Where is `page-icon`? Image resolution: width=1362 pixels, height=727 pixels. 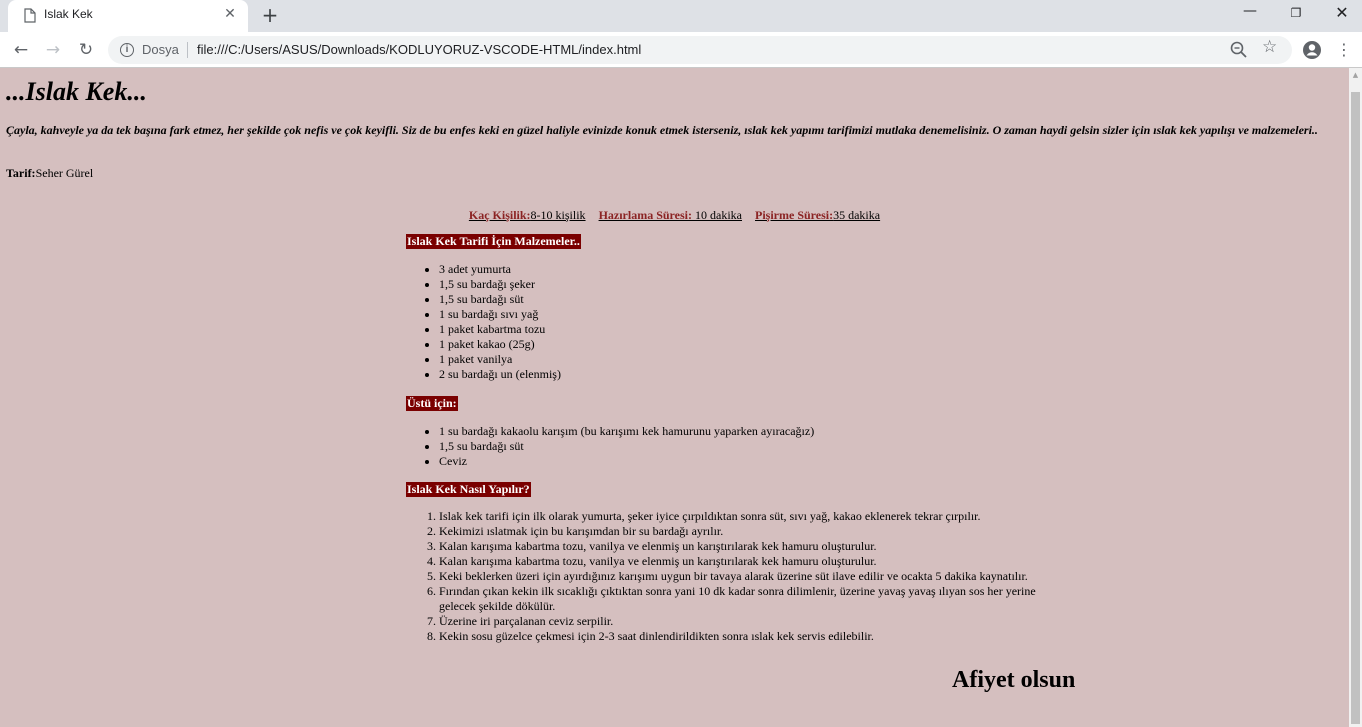
page-icon is located at coordinates (30, 15).